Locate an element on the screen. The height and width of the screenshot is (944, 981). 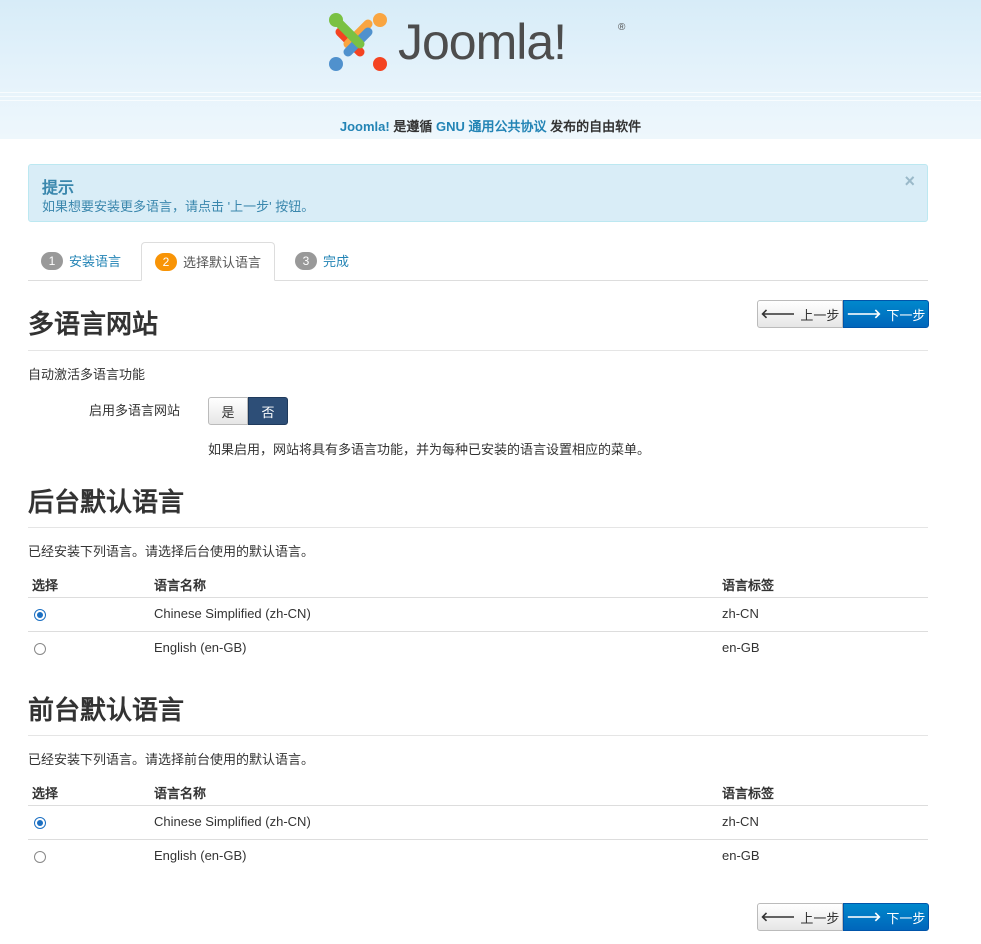
tab-label: 选择默认语言 is located at coordinates (222, 262).